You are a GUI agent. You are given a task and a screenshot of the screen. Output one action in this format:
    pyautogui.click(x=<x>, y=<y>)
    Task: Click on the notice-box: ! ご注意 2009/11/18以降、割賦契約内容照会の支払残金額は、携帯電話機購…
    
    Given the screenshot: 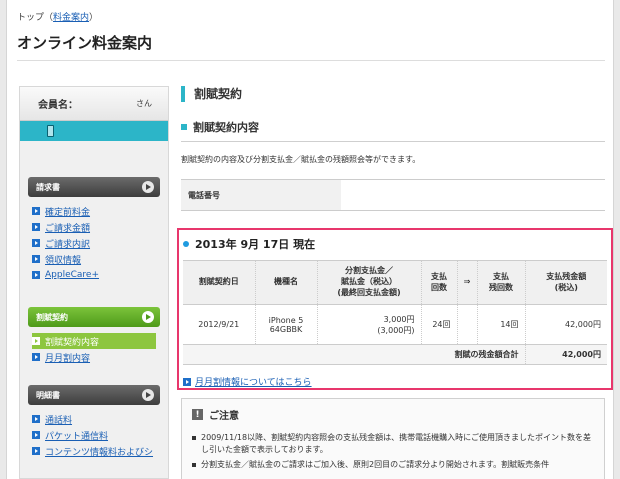 What is the action you would take?
    pyautogui.click(x=393, y=438)
    